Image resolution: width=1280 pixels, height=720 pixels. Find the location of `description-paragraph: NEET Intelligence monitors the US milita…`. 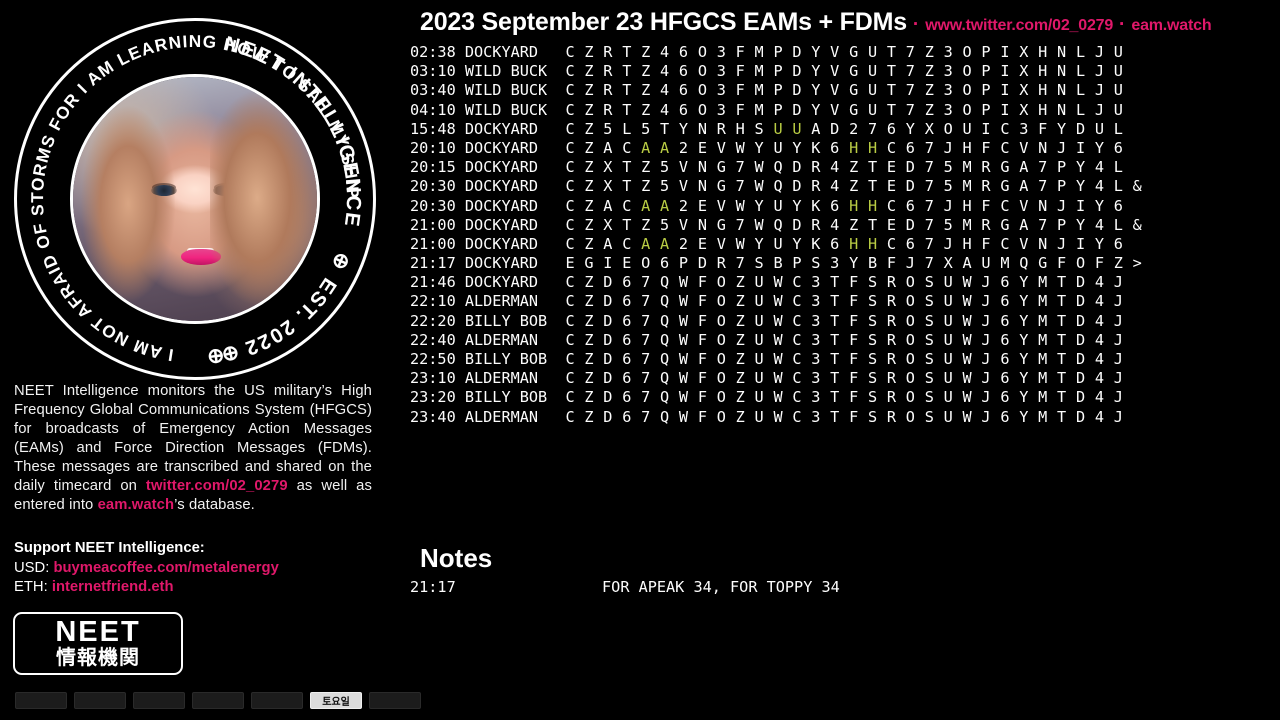

description-paragraph: NEET Intelligence monitors the US milita… is located at coordinates (193, 449).